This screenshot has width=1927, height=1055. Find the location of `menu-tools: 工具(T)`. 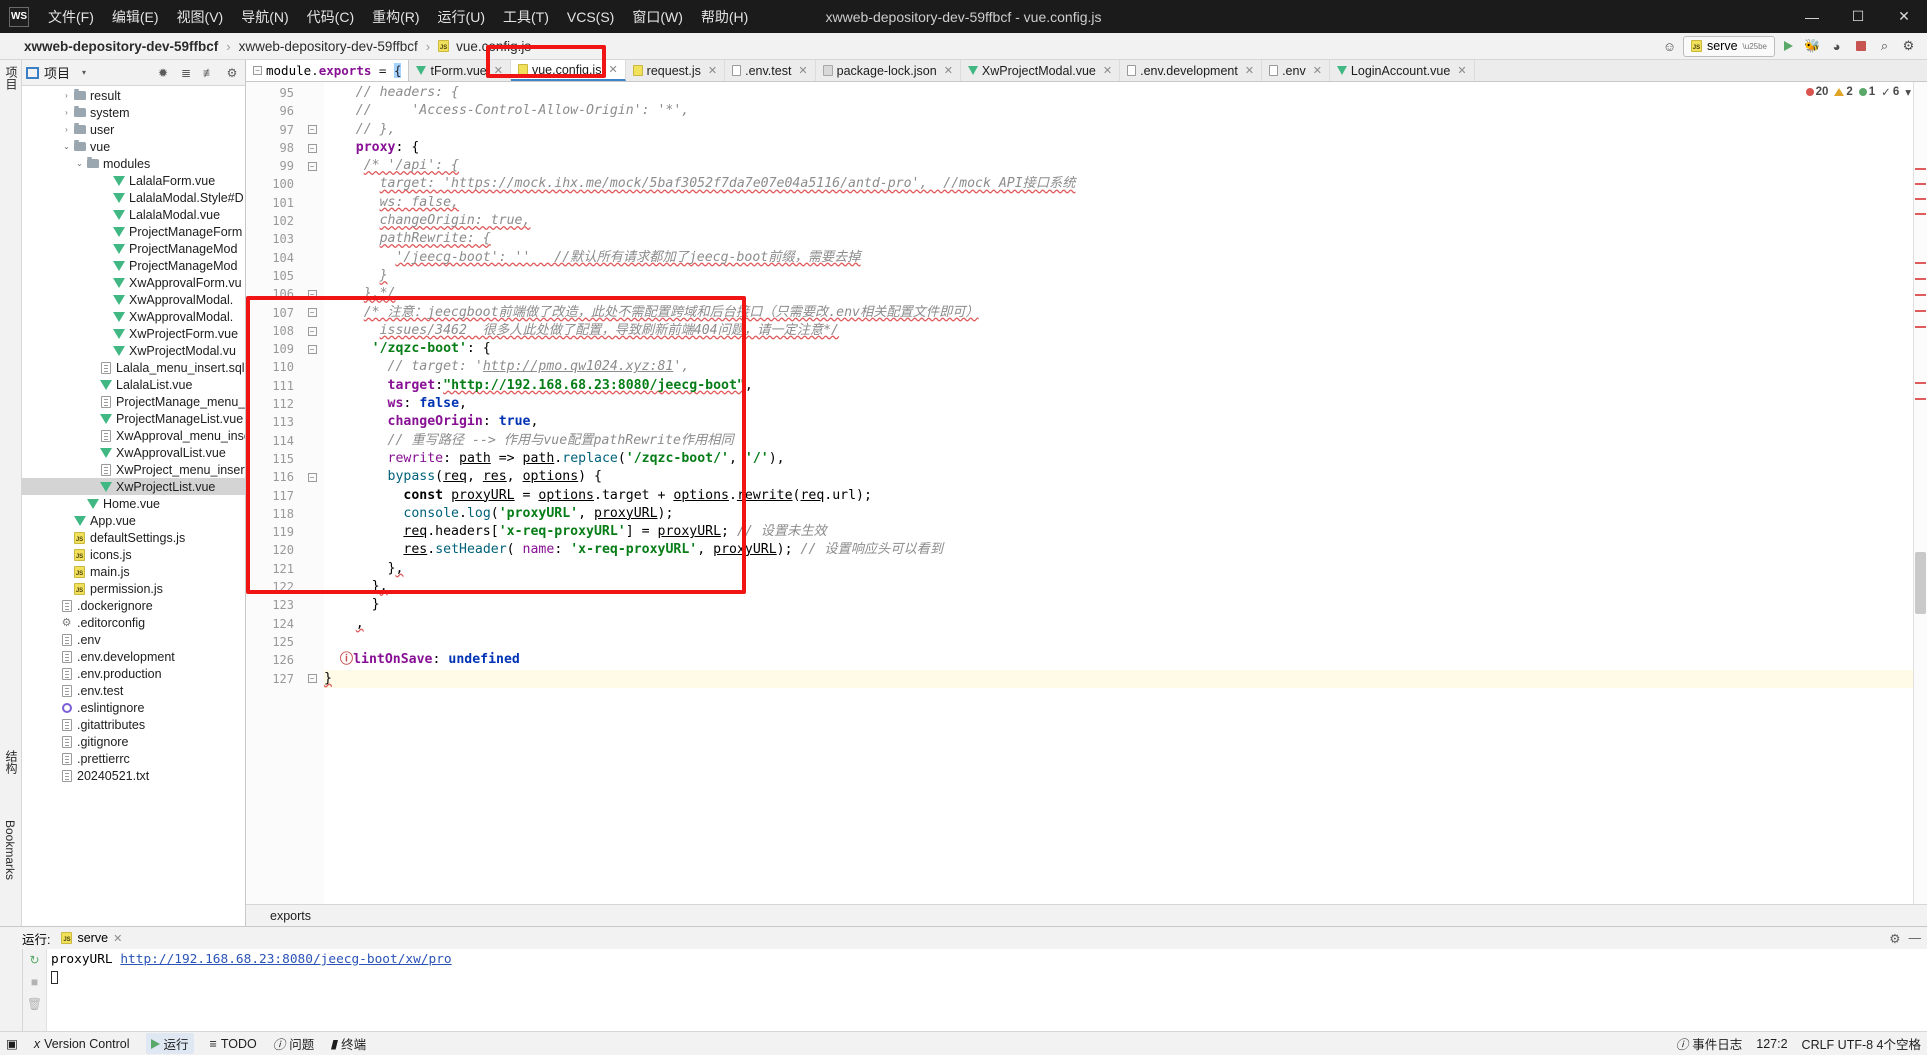

menu-tools: 工具(T) is located at coordinates (526, 17).